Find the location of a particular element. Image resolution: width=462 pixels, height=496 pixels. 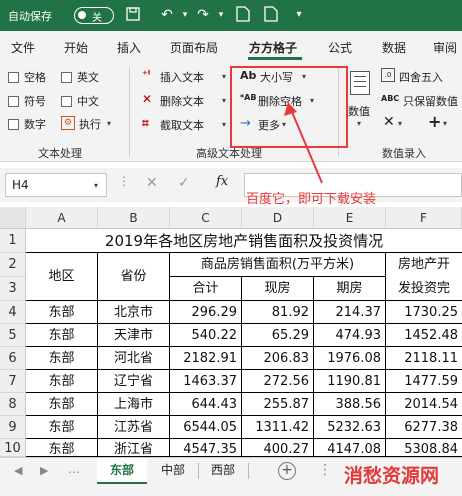

cell: 206.83 is located at coordinates (278, 358).